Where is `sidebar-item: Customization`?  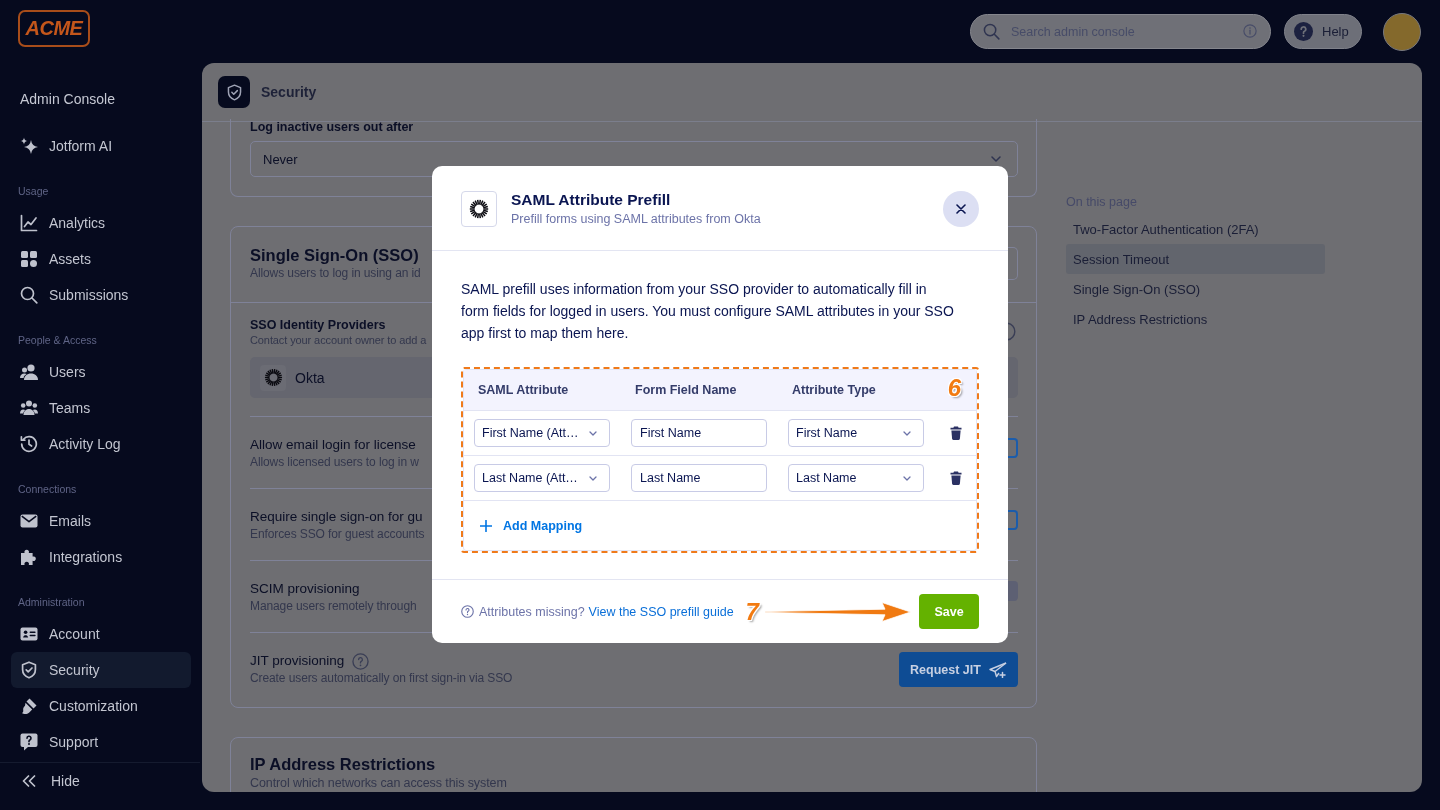 sidebar-item: Customization is located at coordinates (101, 706).